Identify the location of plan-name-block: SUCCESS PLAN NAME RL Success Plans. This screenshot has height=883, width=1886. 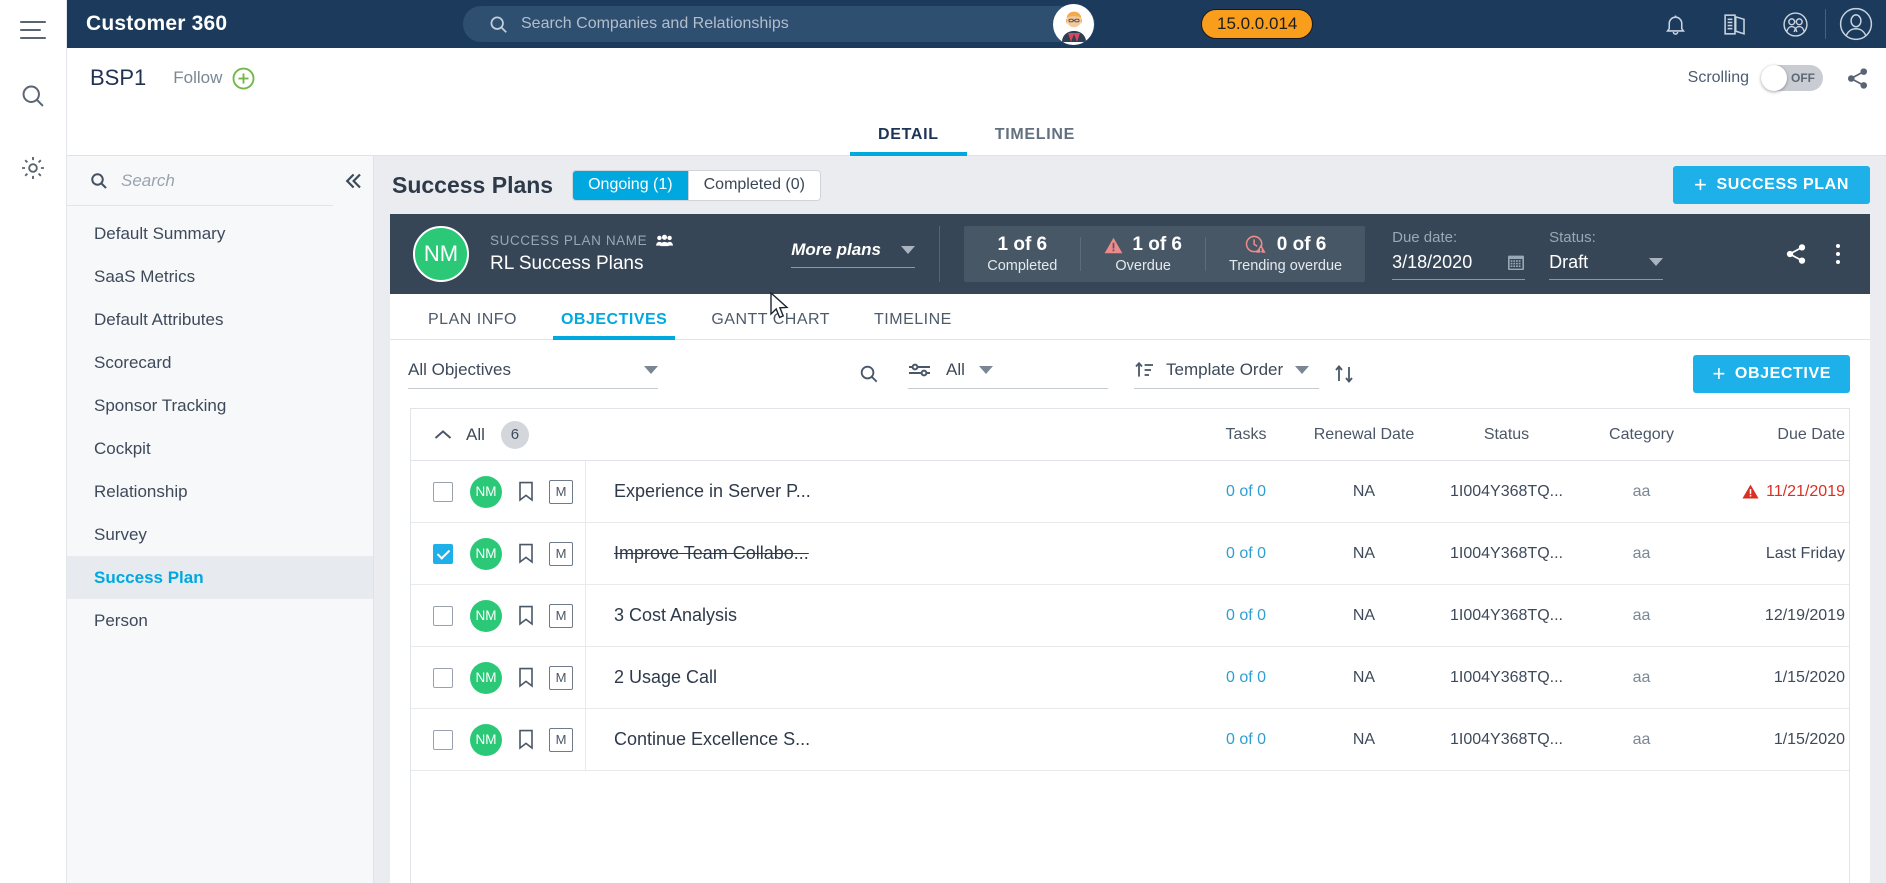
(582, 254).